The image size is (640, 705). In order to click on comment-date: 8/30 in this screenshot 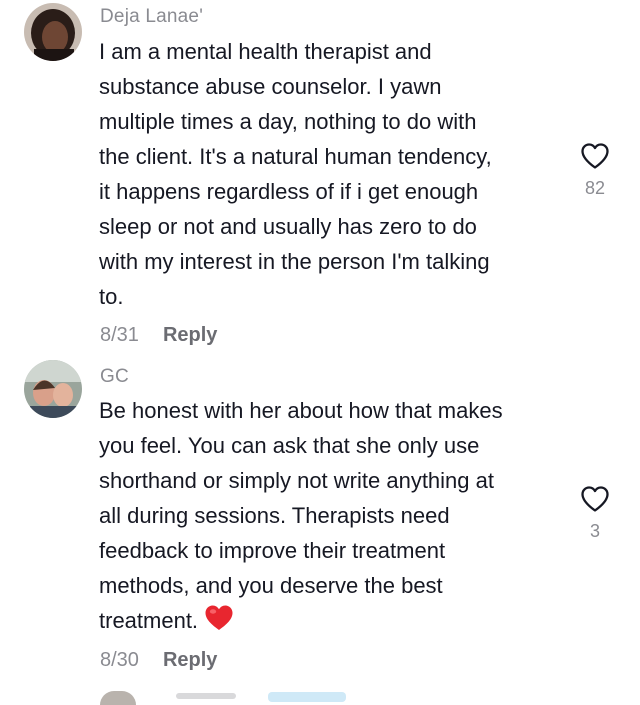, I will do `click(119, 660)`.